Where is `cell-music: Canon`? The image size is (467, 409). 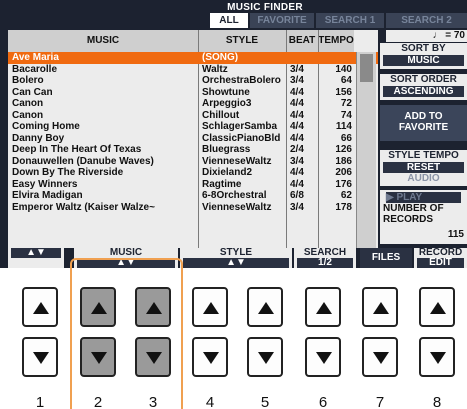
cell-music: Canon is located at coordinates (28, 115).